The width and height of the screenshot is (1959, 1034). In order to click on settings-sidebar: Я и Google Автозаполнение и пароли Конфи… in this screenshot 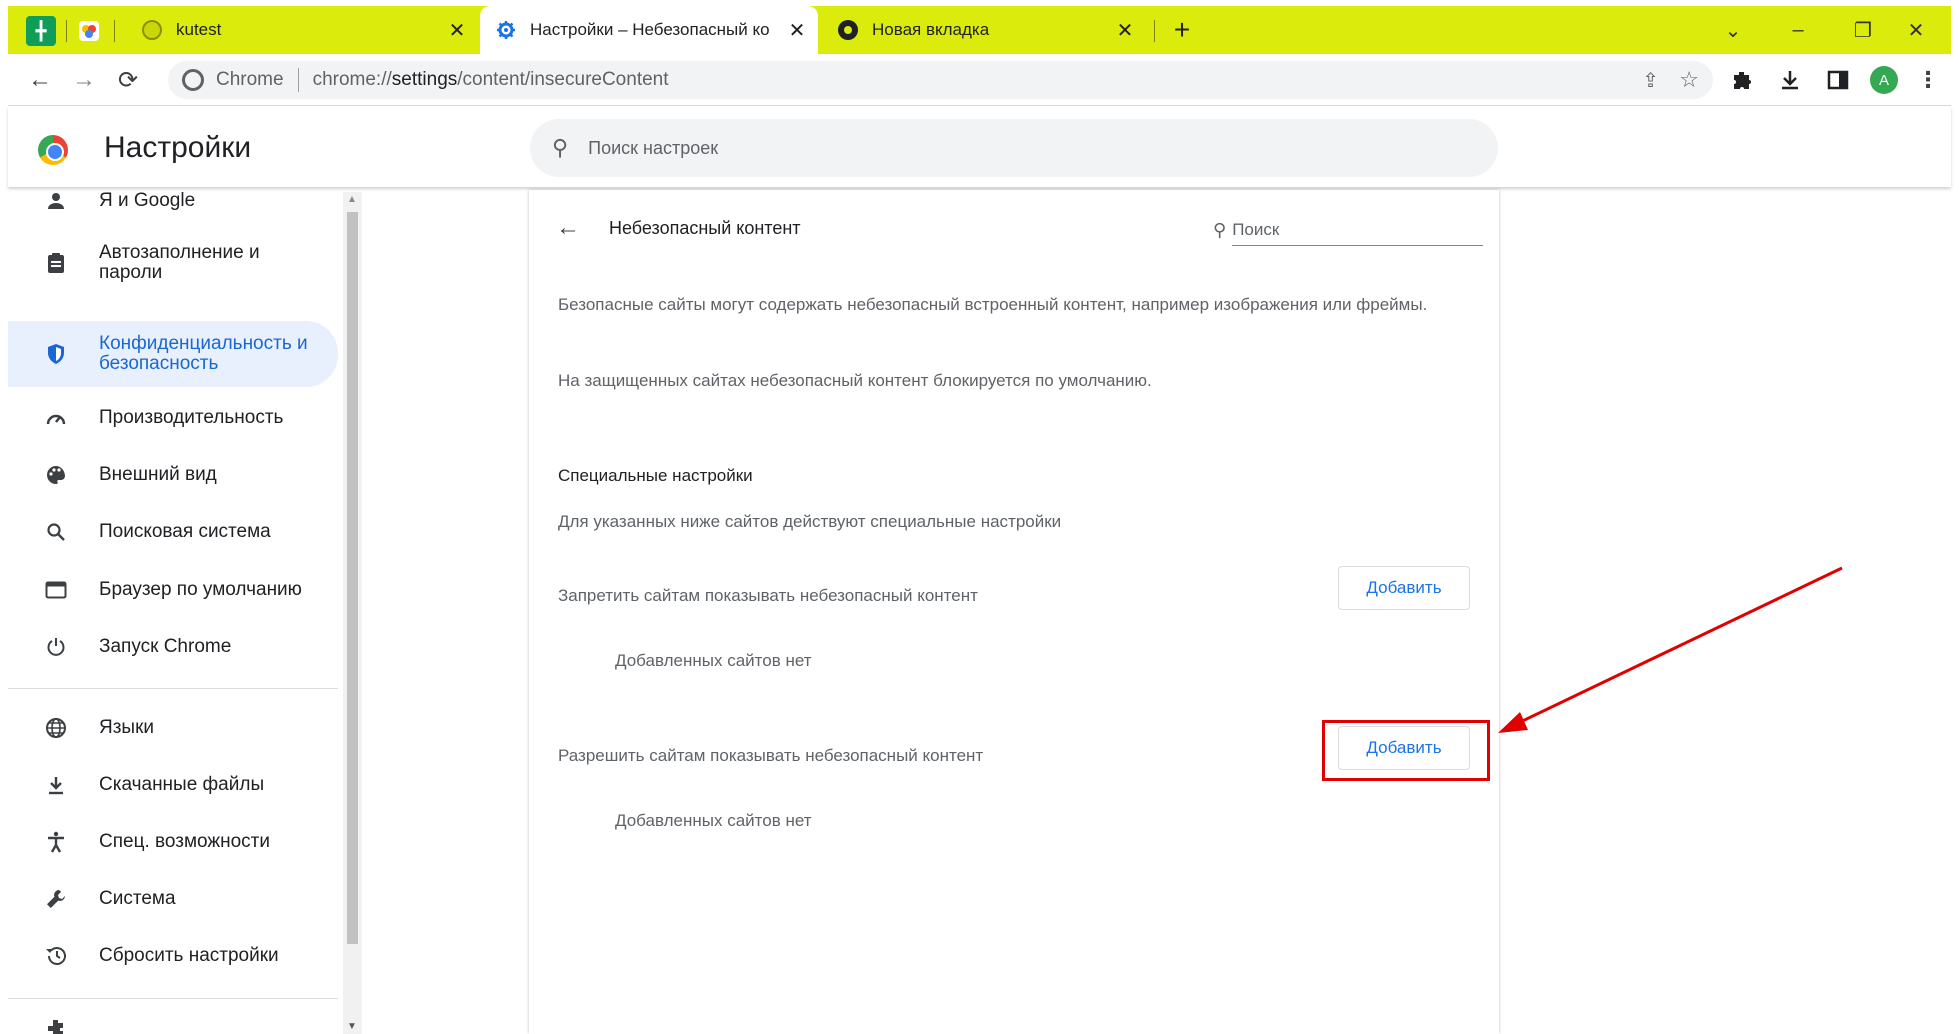, I will do `click(173, 612)`.